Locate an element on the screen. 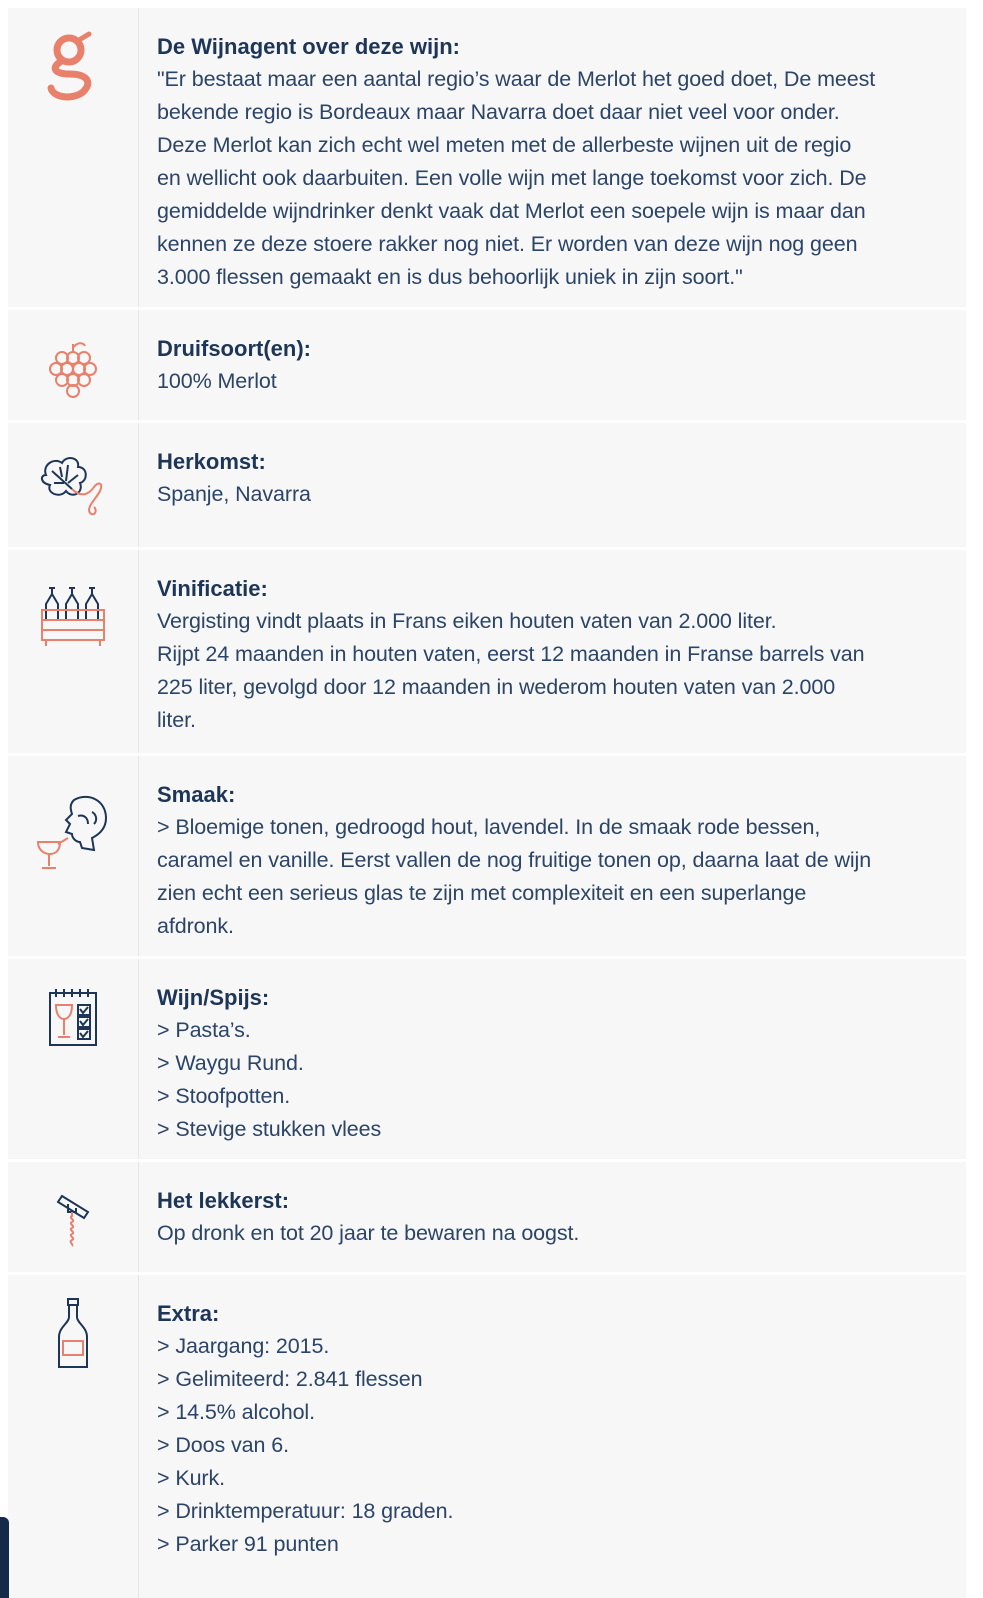 The image size is (983, 1598). section-title: Vinificatie: is located at coordinates (212, 588).